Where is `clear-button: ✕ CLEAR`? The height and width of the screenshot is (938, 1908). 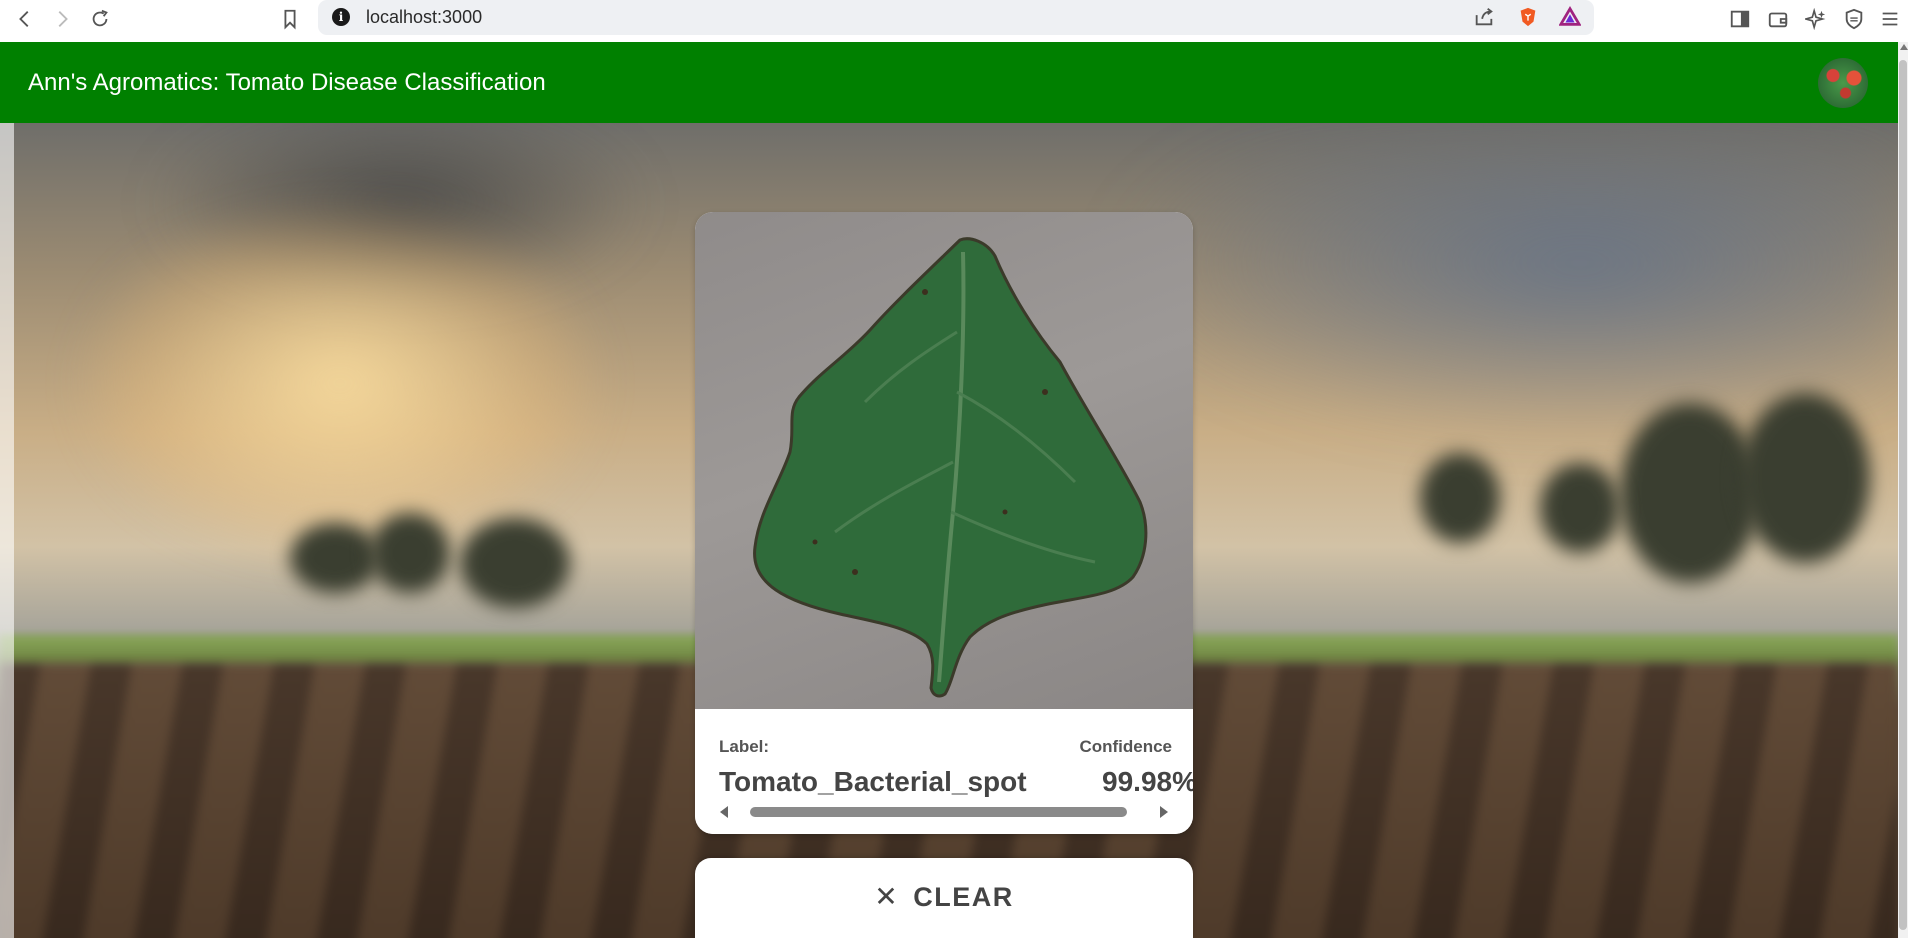
clear-button: ✕ CLEAR is located at coordinates (944, 898).